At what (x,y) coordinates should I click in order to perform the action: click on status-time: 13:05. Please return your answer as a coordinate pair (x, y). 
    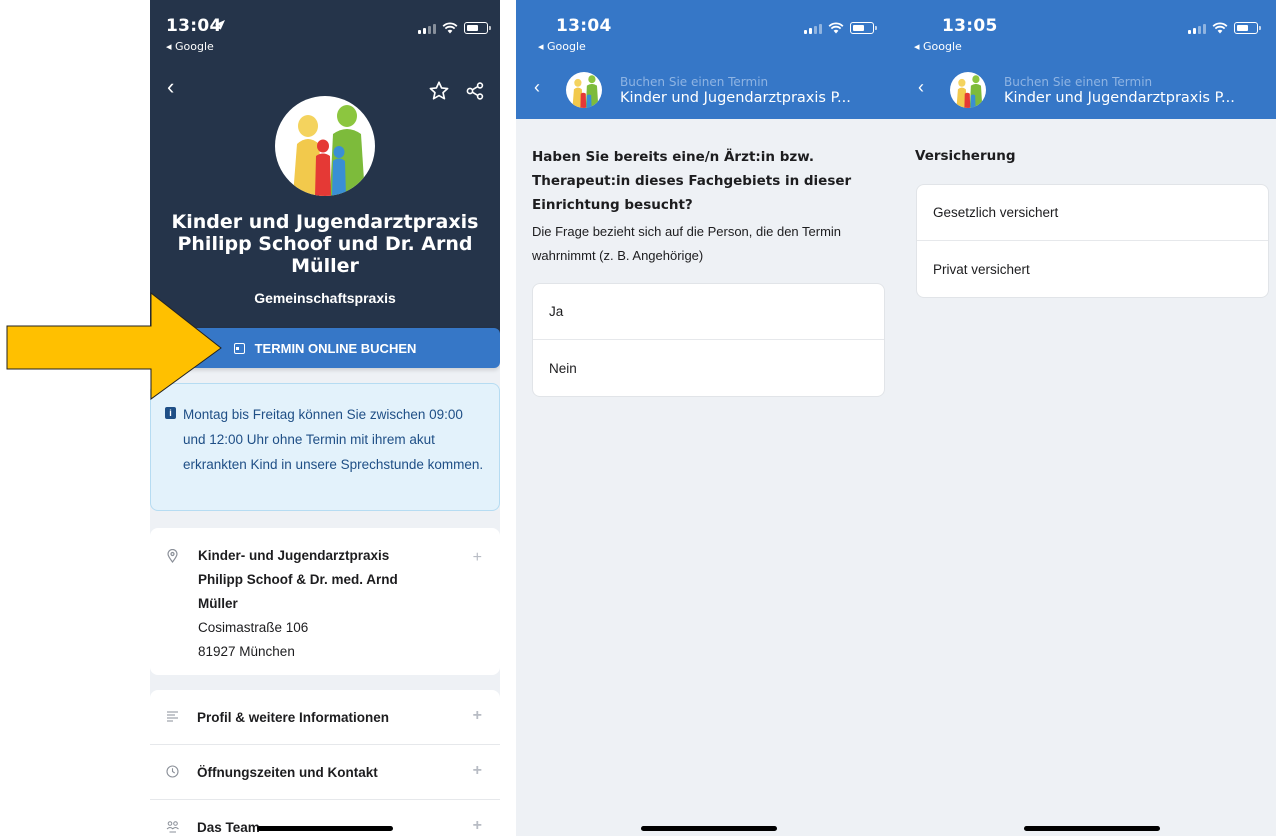
    Looking at the image, I should click on (970, 26).